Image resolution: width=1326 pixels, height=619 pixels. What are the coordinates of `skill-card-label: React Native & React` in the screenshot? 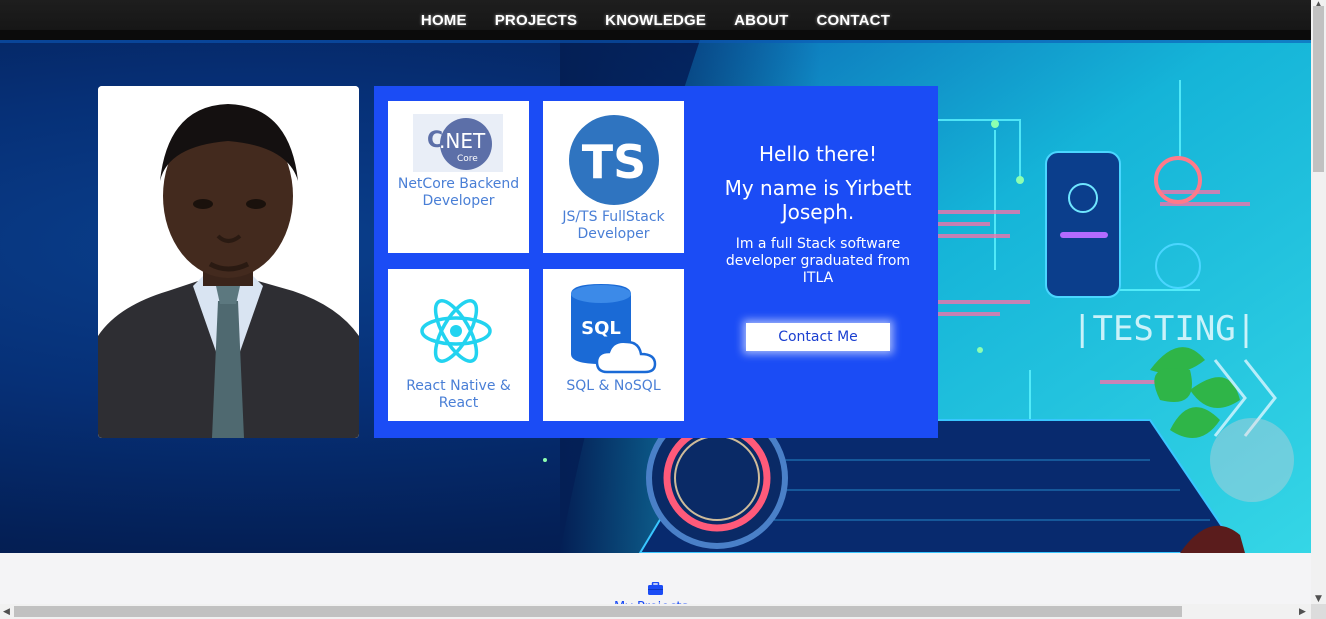 It's located at (458, 394).